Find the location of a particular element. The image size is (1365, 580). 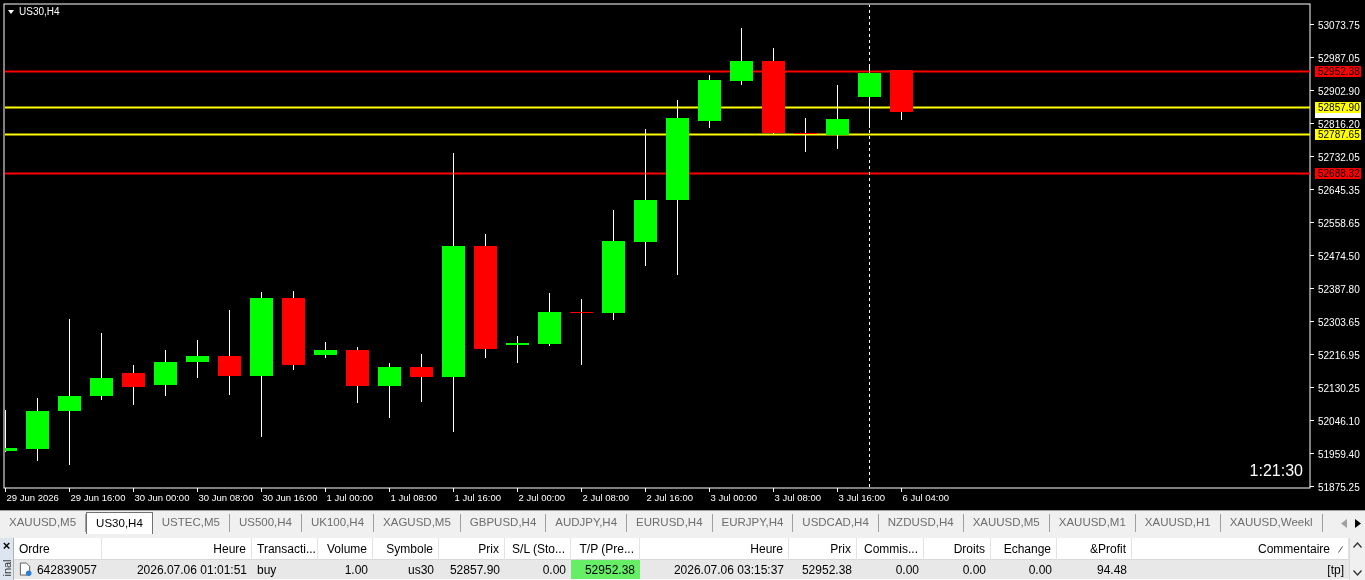

time-axis-label: 6 Jul 04:00 is located at coordinates (925, 497).